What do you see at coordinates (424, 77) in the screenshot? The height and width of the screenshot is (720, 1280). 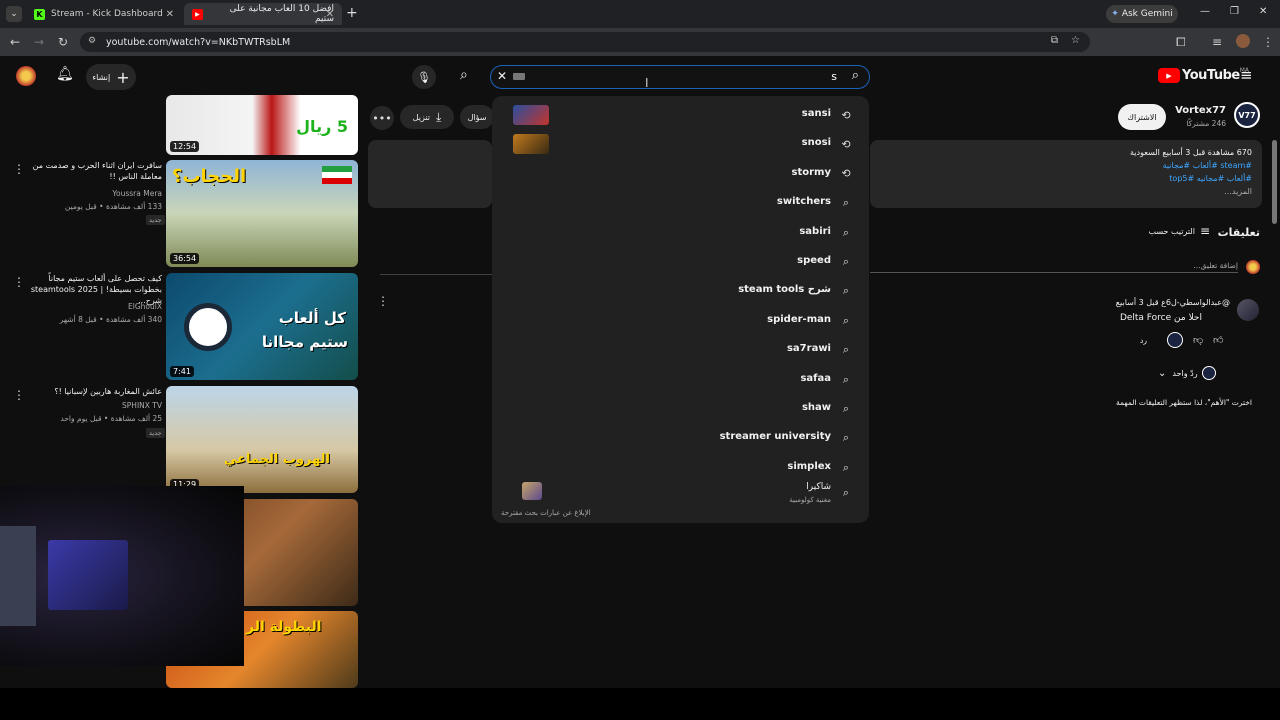 I see `voice-search-icon: 🎙︎` at bounding box center [424, 77].